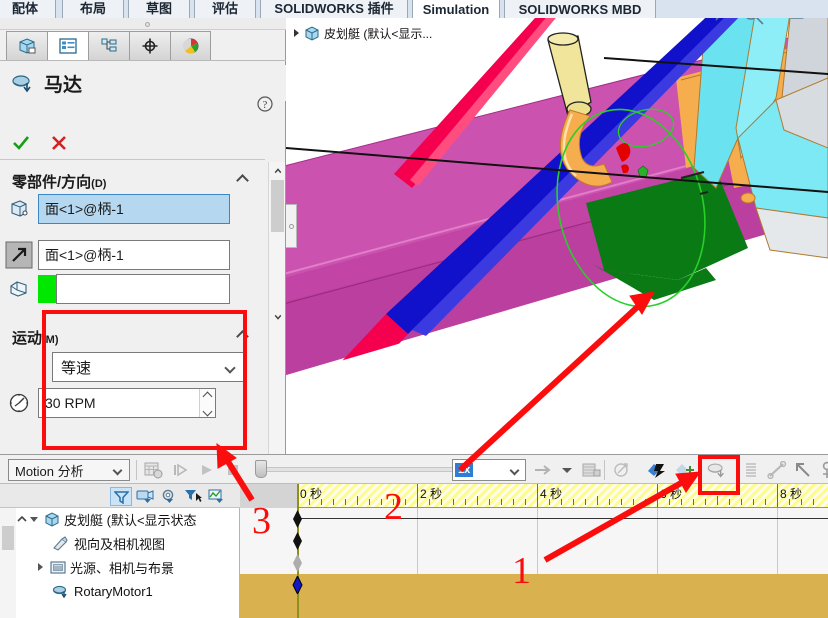  What do you see at coordinates (60, 543) in the screenshot?
I see `camera-views-icon` at bounding box center [60, 543].